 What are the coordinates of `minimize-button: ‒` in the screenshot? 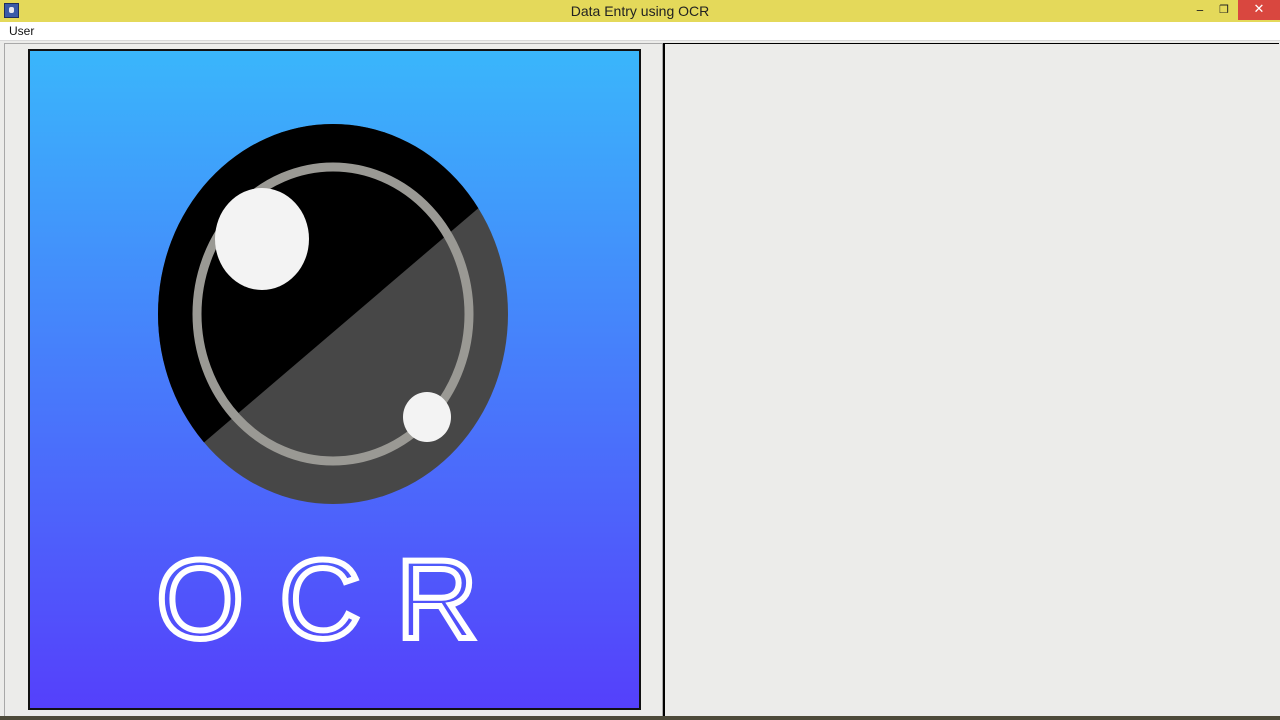 It's located at (1200, 10).